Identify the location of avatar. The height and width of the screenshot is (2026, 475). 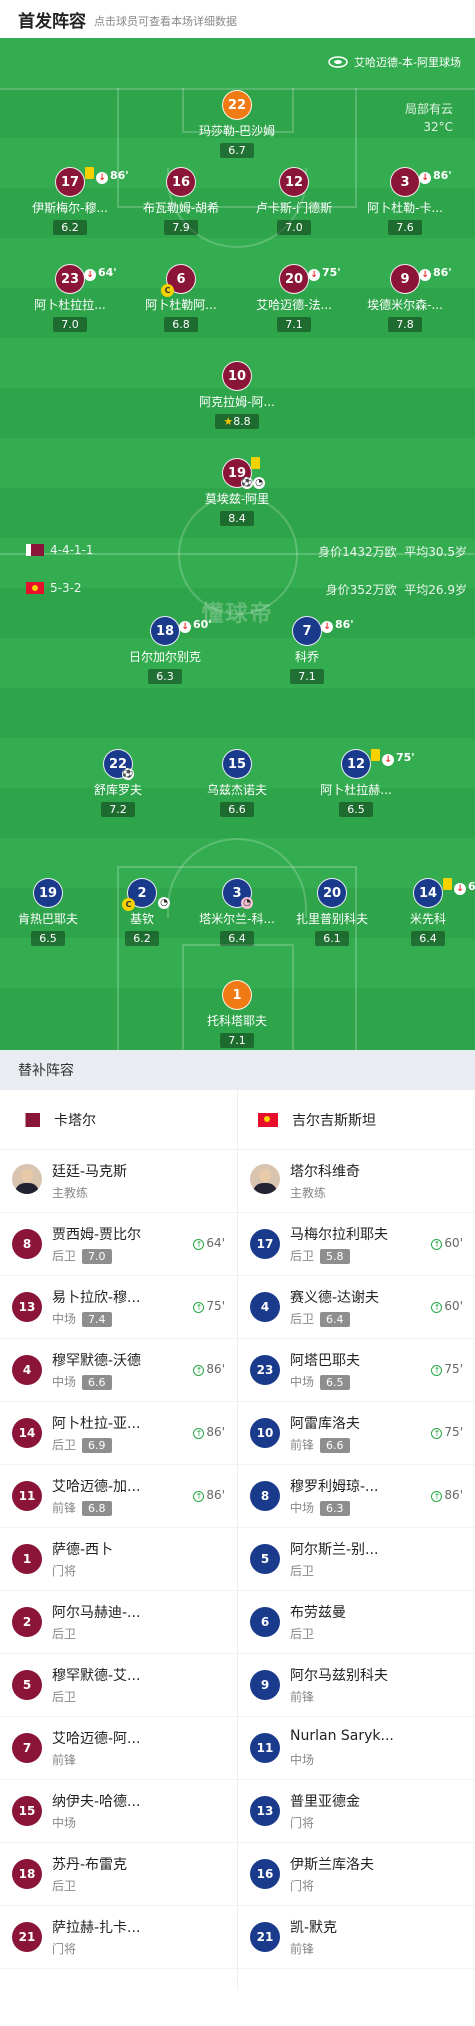
(265, 1179).